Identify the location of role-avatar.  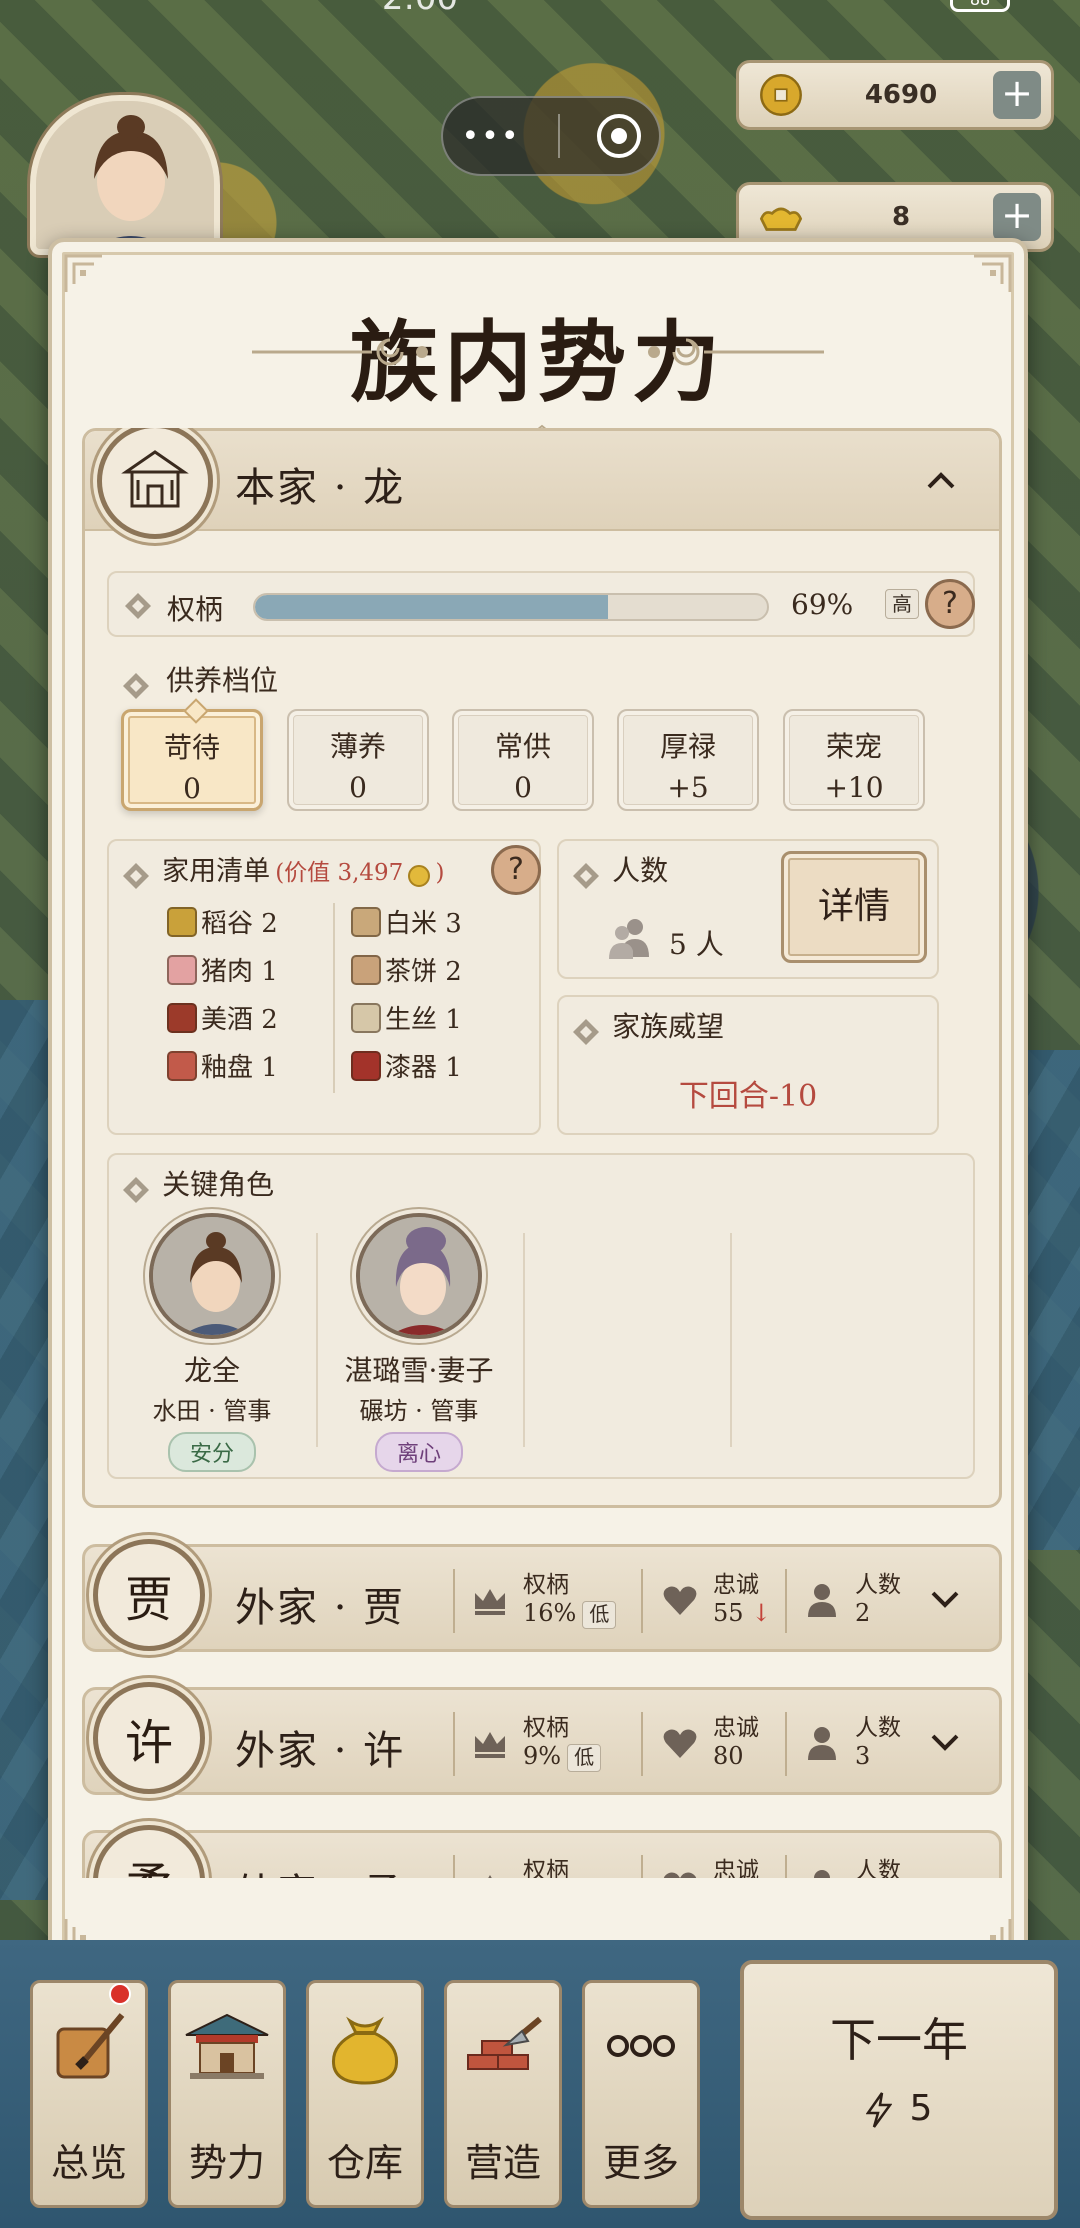
(419, 1276).